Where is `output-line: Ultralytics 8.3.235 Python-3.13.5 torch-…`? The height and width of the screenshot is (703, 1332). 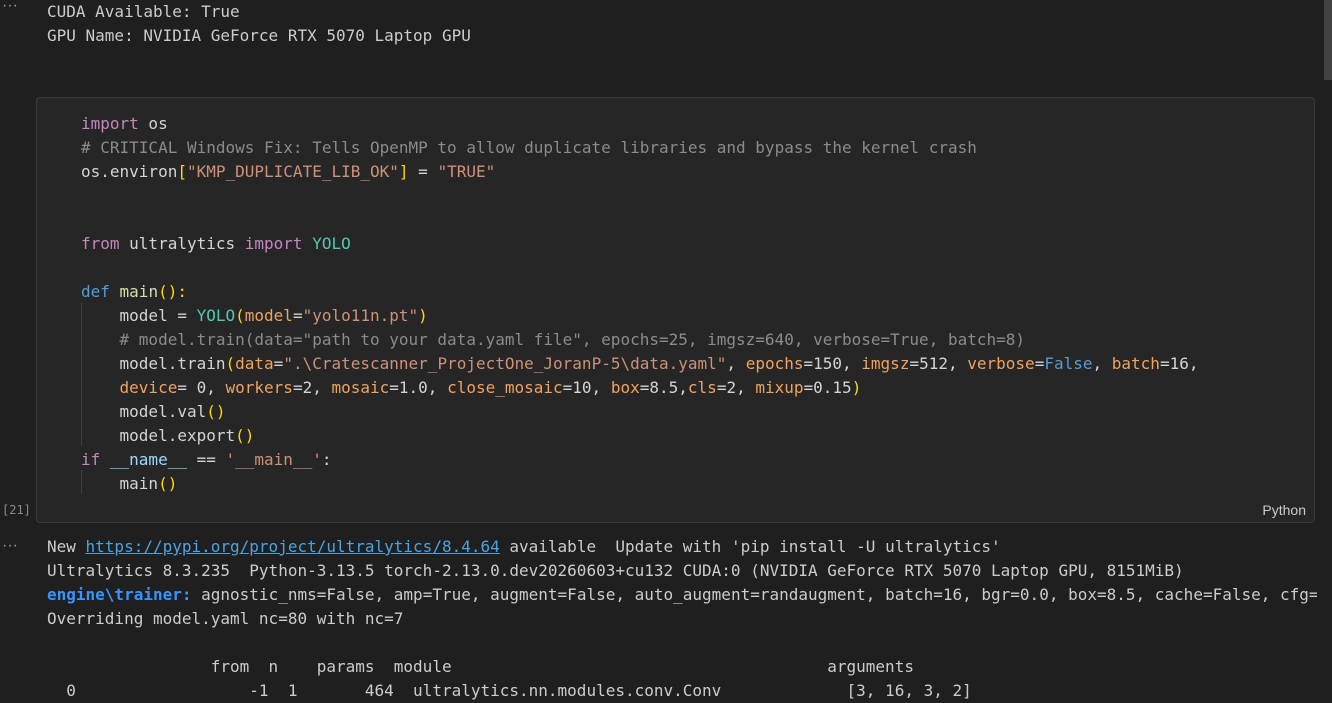 output-line: Ultralytics 8.3.235 Python-3.13.5 torch-… is located at coordinates (615, 570).